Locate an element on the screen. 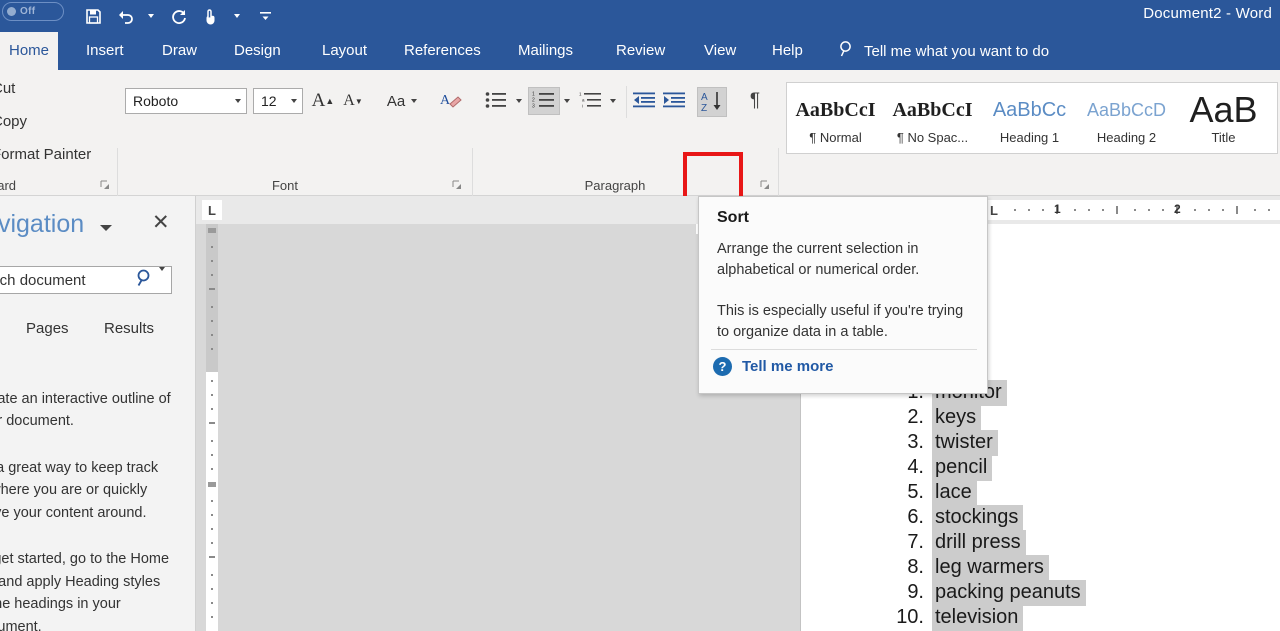 The height and width of the screenshot is (631, 1280). tab-draw: Draw is located at coordinates (179, 51).